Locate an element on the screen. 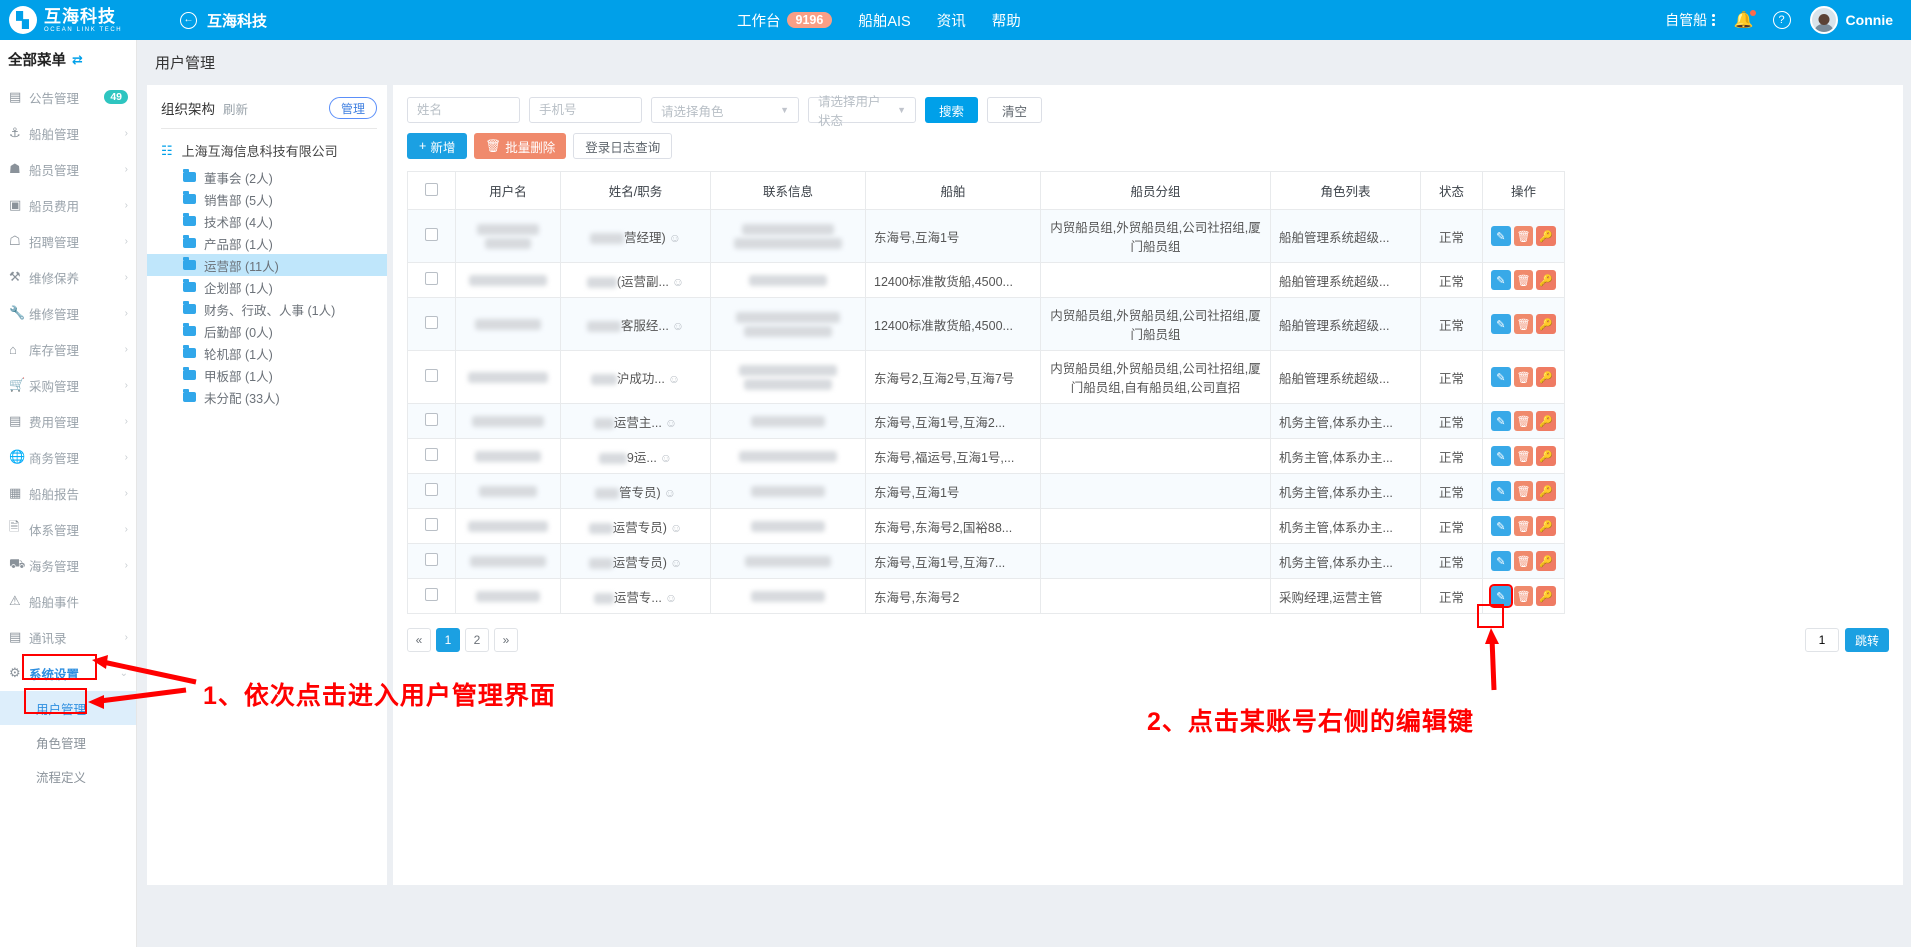  sidebar-item-2: ☗ 船员管理 › is located at coordinates (68, 169).